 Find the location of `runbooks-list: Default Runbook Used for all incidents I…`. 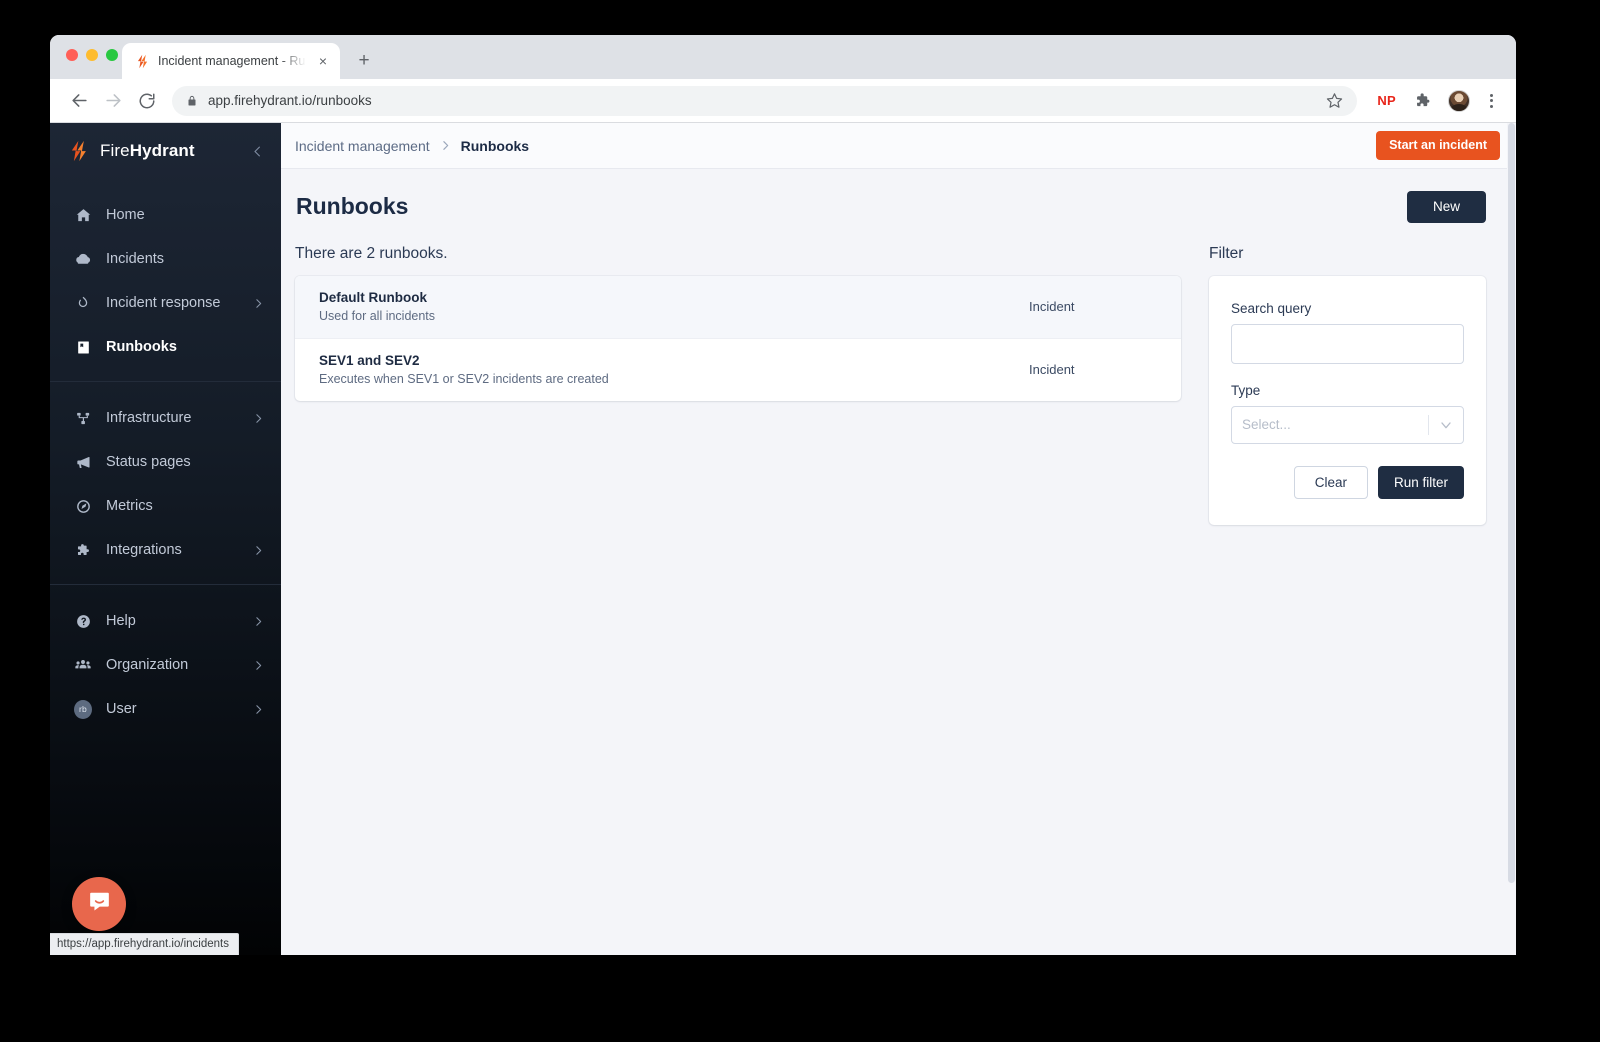

runbooks-list: Default Runbook Used for all incidents I… is located at coordinates (738, 338).